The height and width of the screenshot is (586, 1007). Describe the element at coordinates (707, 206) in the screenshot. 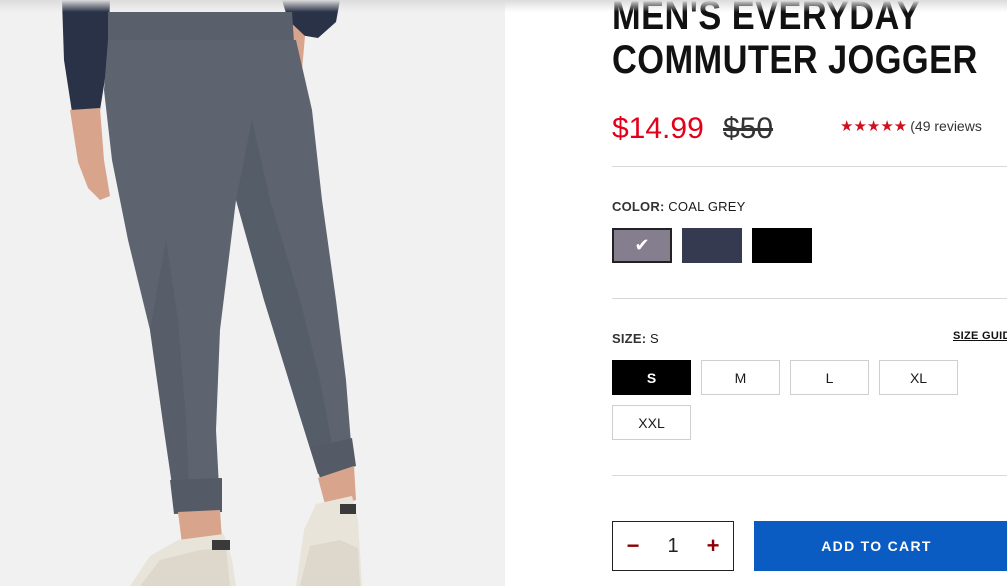

I see `color-selected-value: COAL GREY` at that location.